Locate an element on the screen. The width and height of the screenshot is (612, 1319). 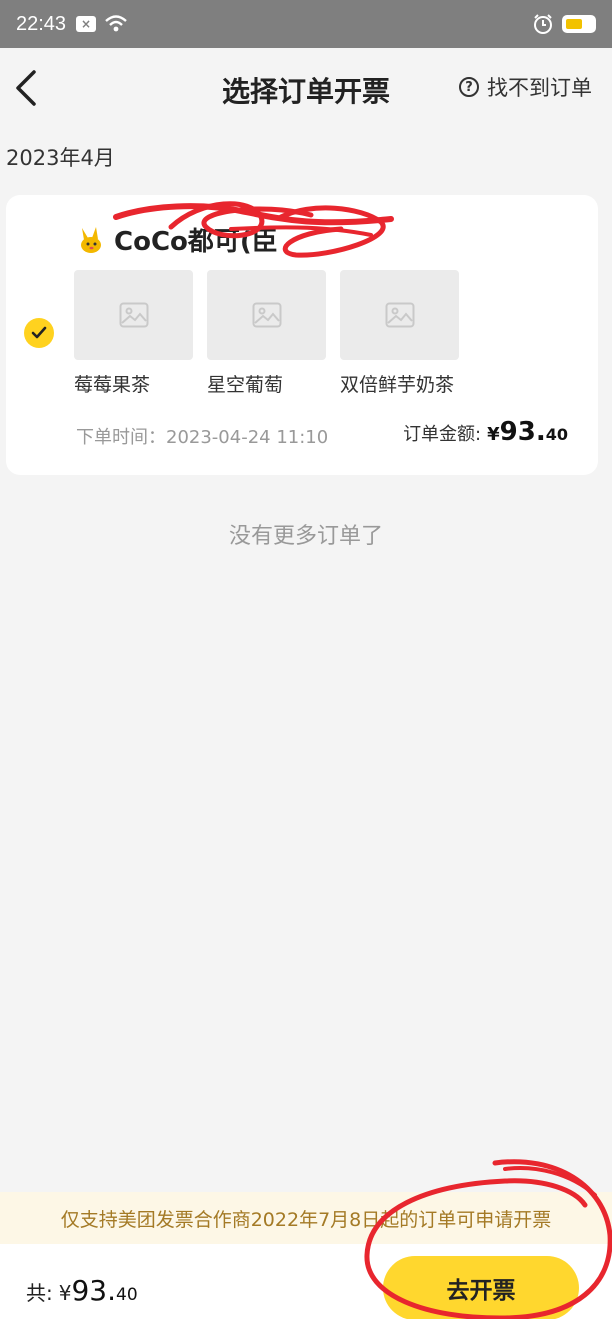
product-name: 星空葡萄 is located at coordinates (245, 385).